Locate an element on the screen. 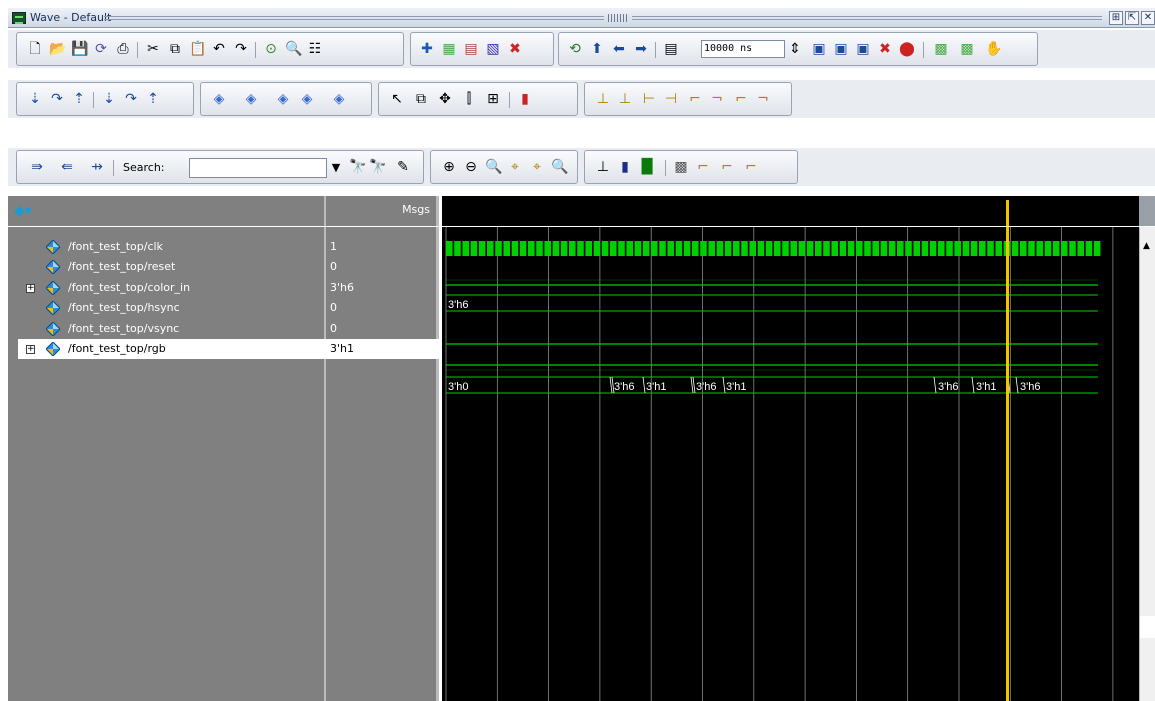  dataflow-icon-5: ◈ is located at coordinates (339, 99).